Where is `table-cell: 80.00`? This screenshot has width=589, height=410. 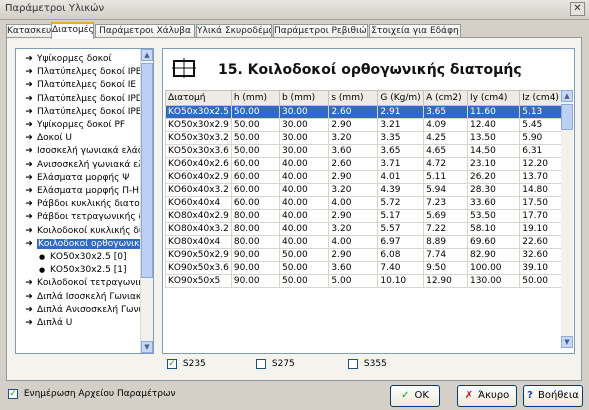 table-cell: 80.00 is located at coordinates (255, 216).